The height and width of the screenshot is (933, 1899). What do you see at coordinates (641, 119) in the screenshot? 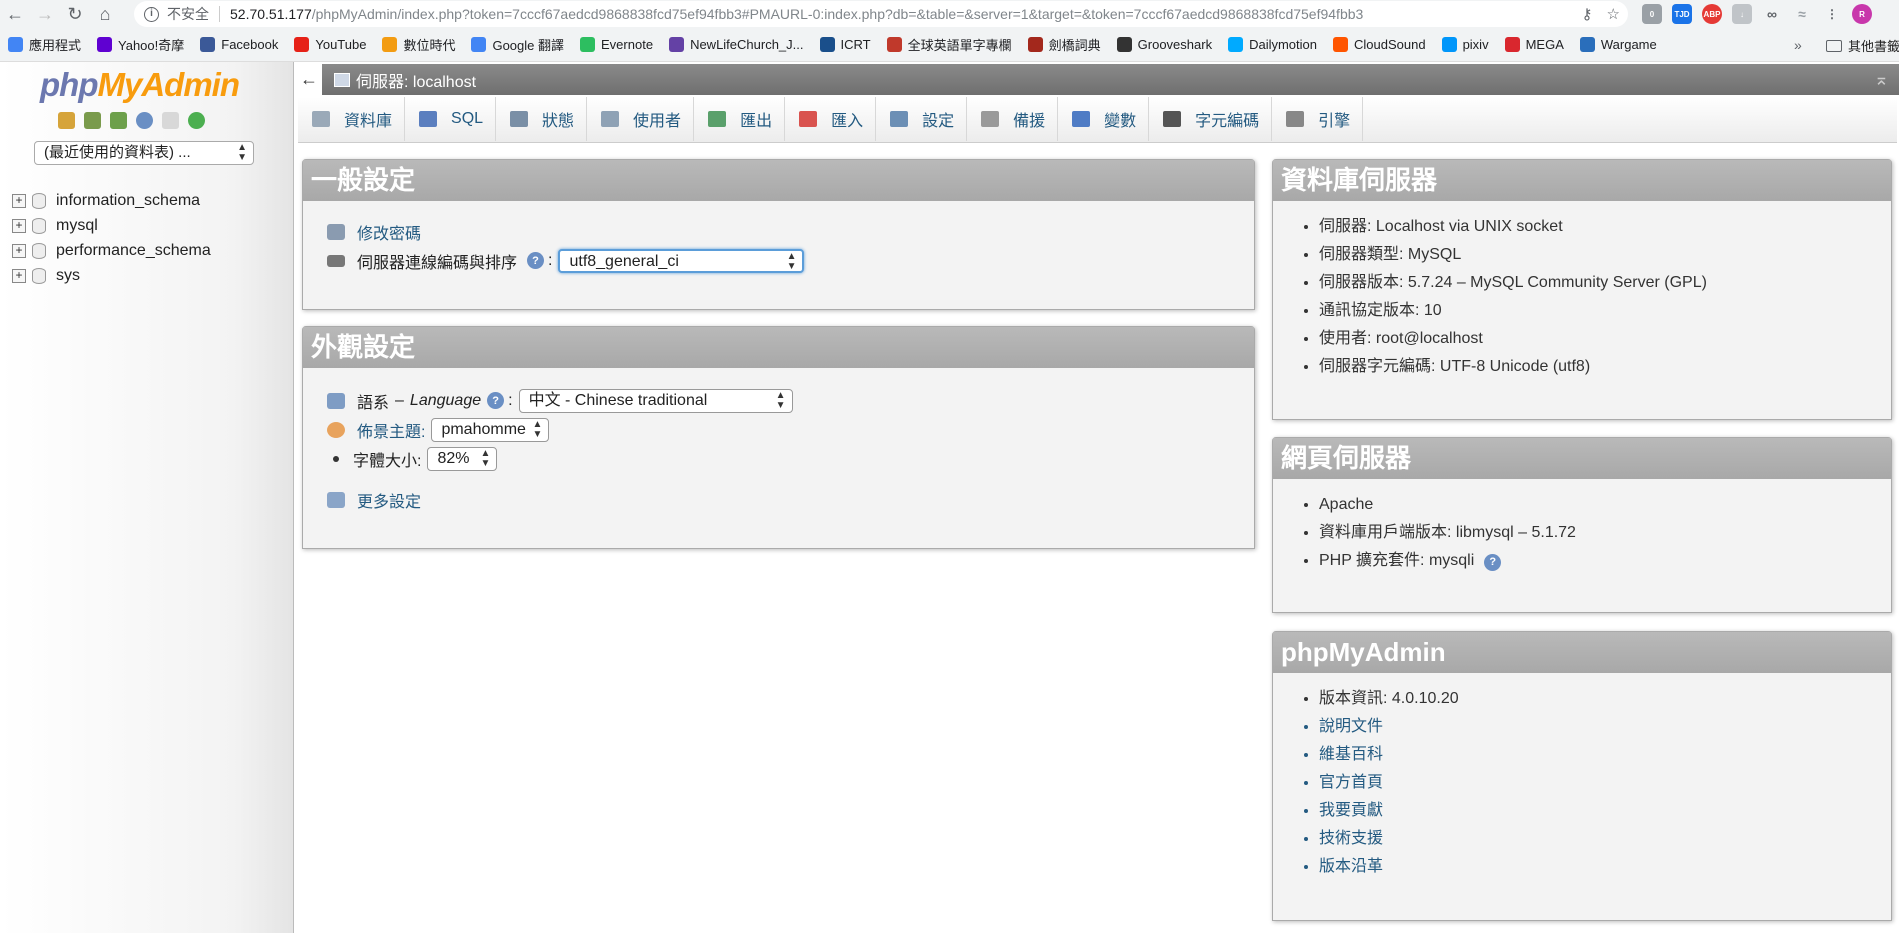
I see `menu-tab: 使用者` at bounding box center [641, 119].